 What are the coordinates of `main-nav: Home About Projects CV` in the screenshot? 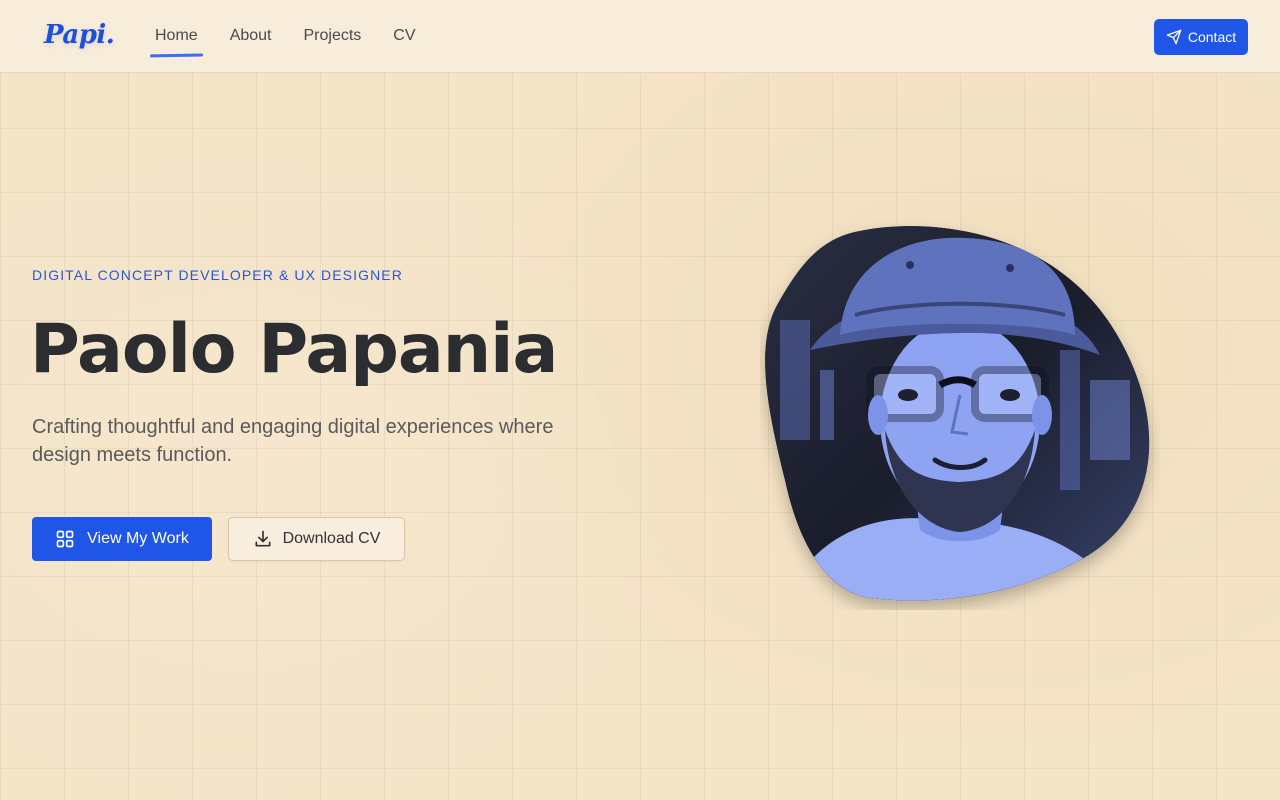 It's located at (301, 36).